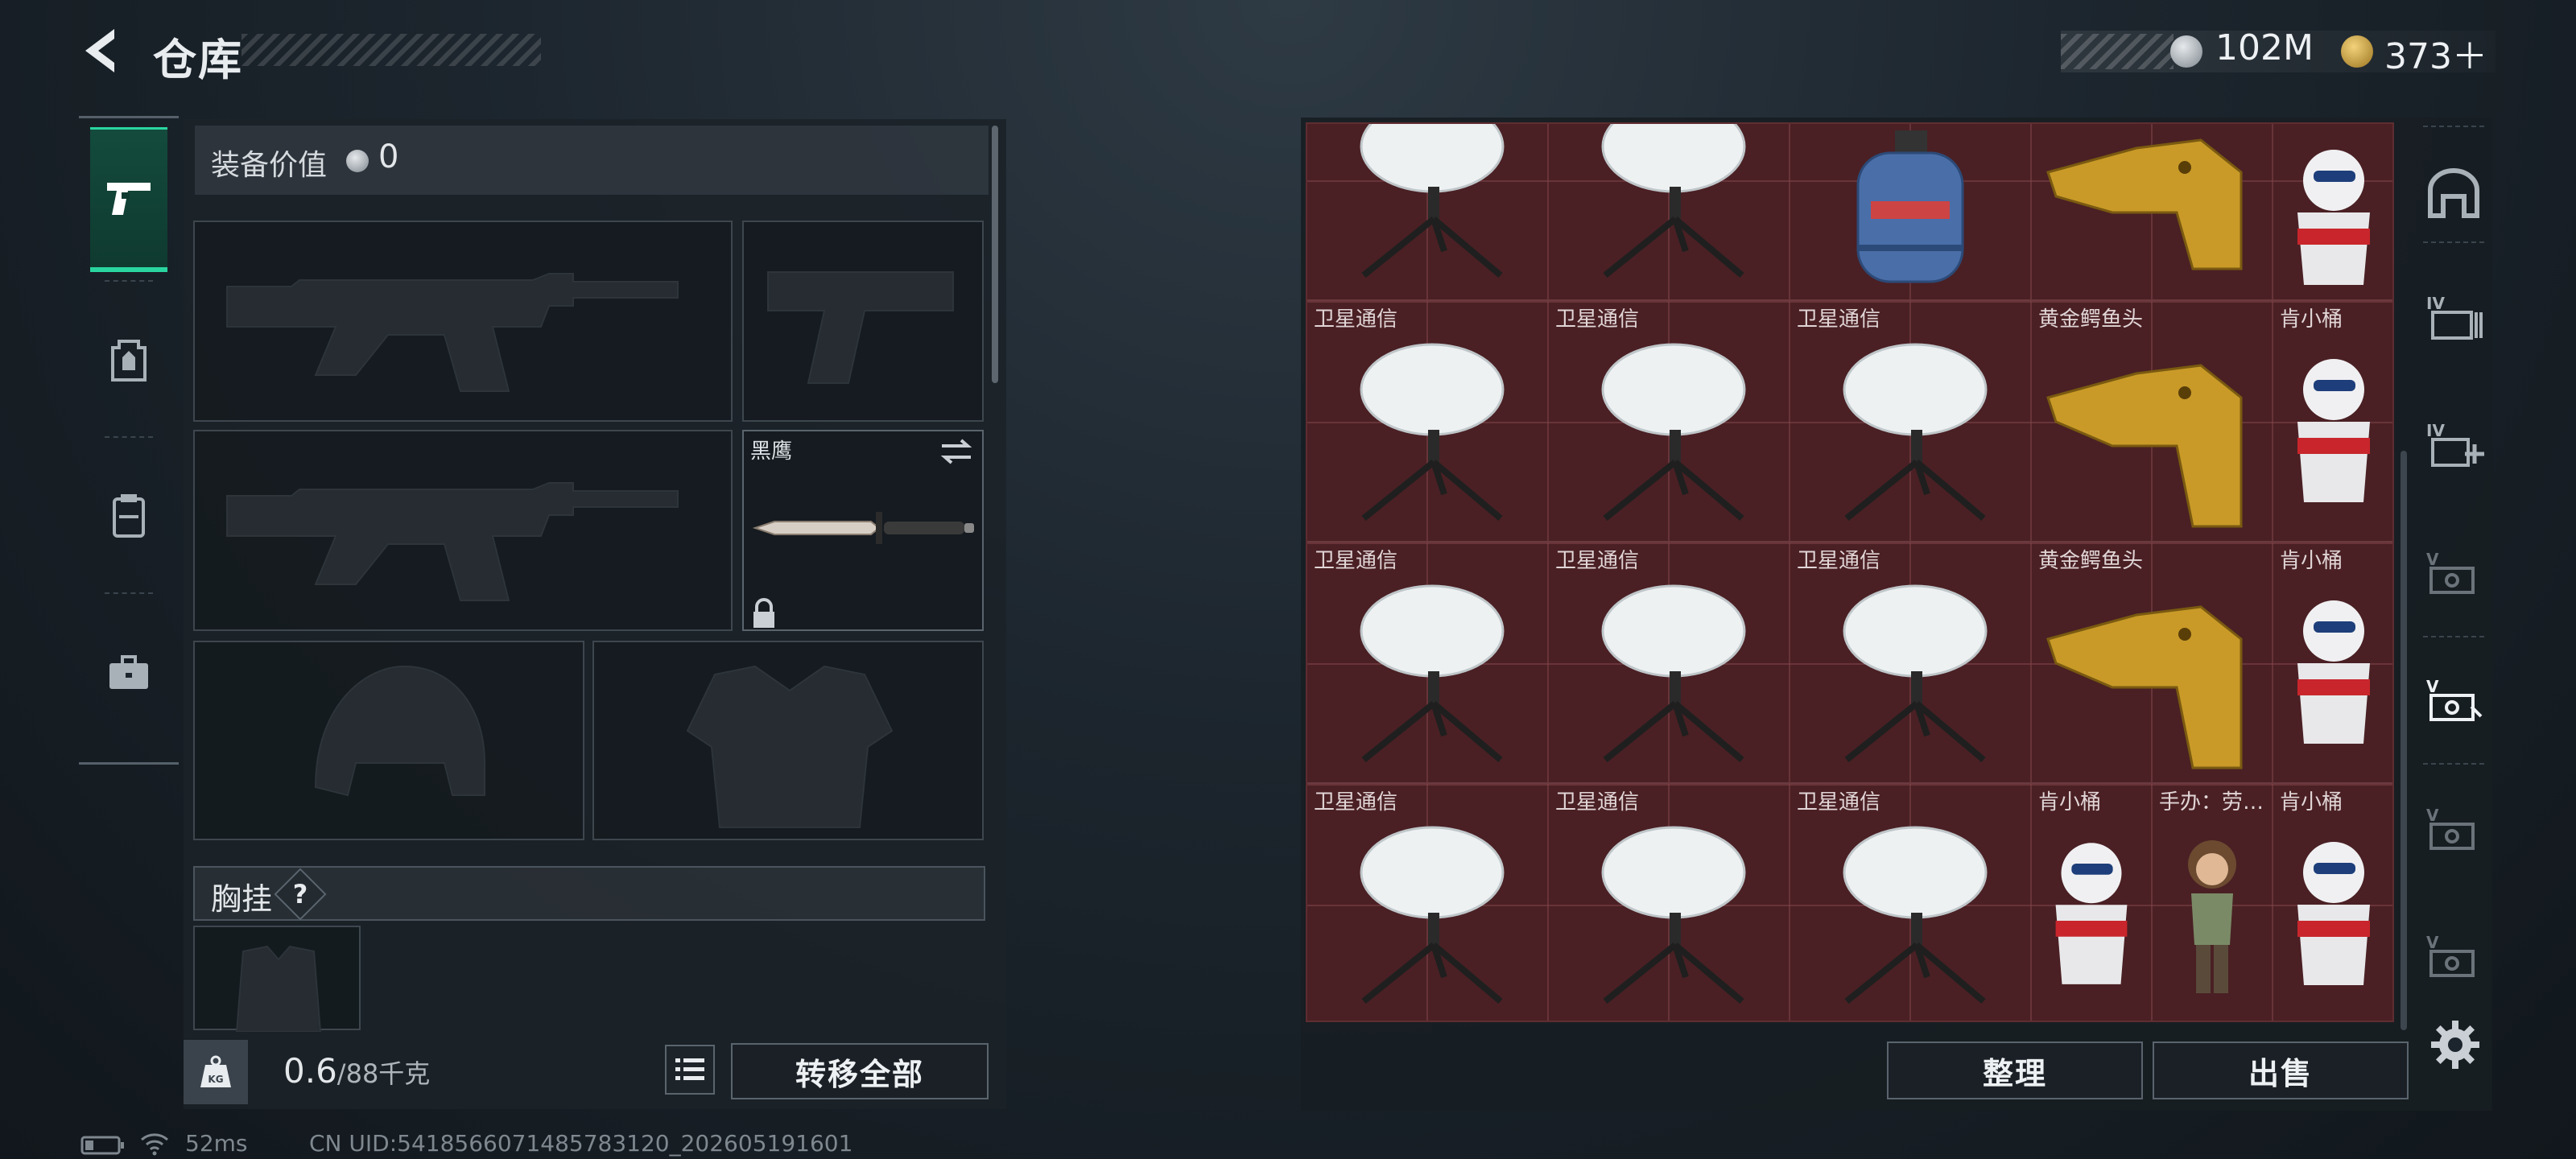 The width and height of the screenshot is (2576, 1159). Describe the element at coordinates (463, 321) in the screenshot. I see `primary-weapon-slot` at that location.